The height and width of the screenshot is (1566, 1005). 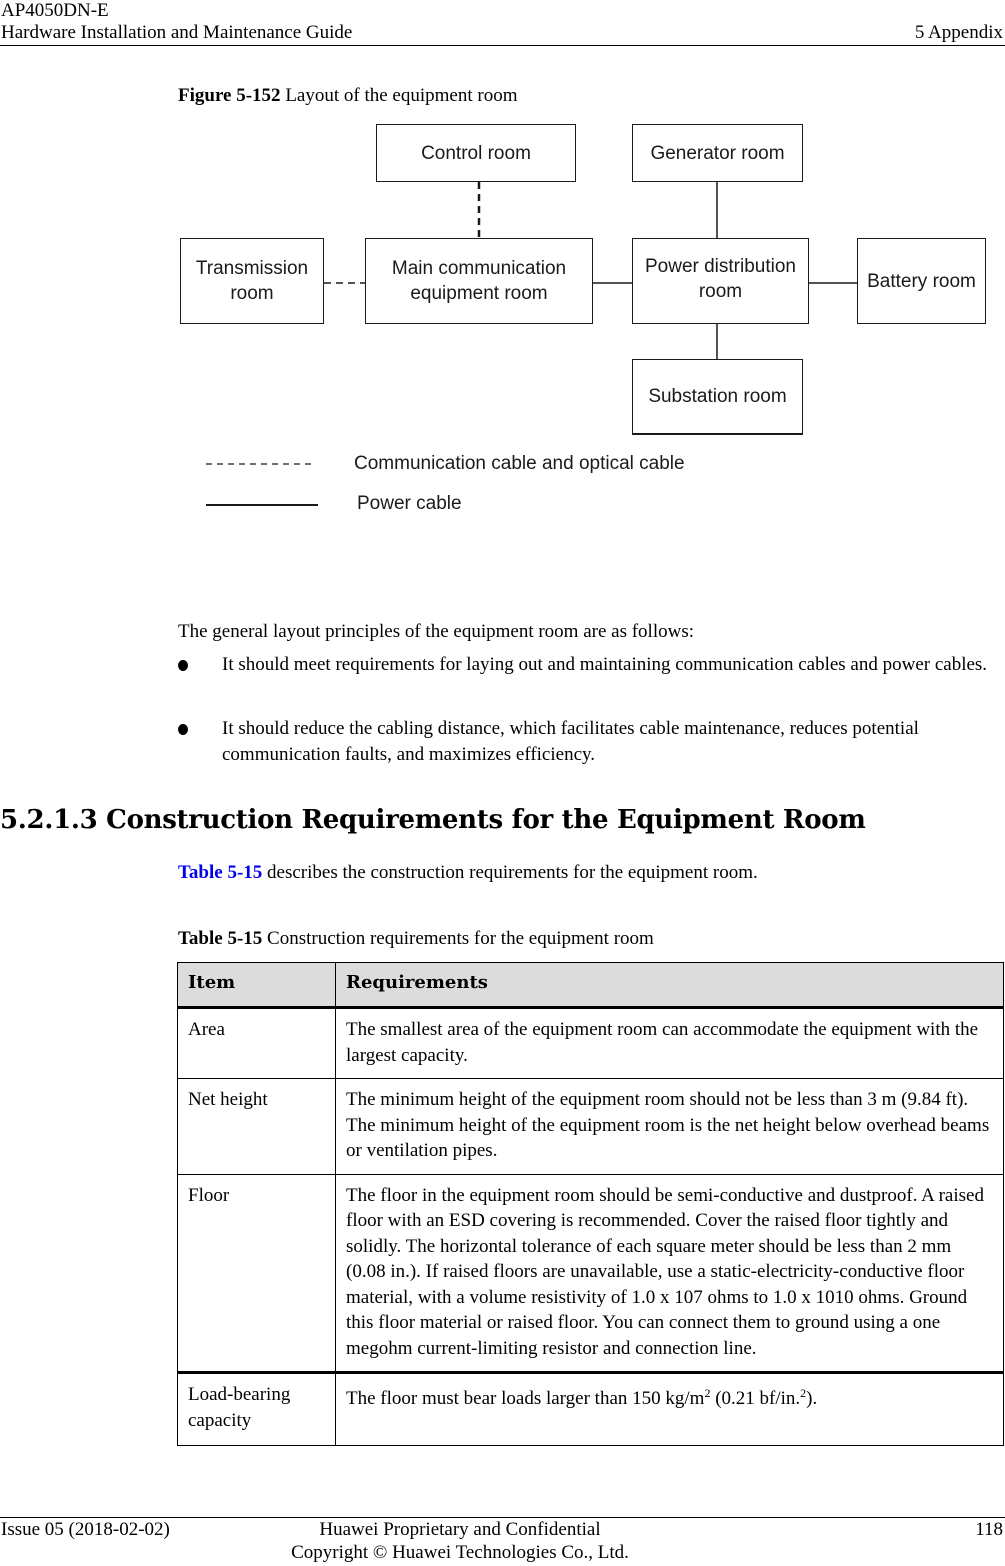 What do you see at coordinates (669, 985) in the screenshot?
I see `column-header-requirements: Requirements` at bounding box center [669, 985].